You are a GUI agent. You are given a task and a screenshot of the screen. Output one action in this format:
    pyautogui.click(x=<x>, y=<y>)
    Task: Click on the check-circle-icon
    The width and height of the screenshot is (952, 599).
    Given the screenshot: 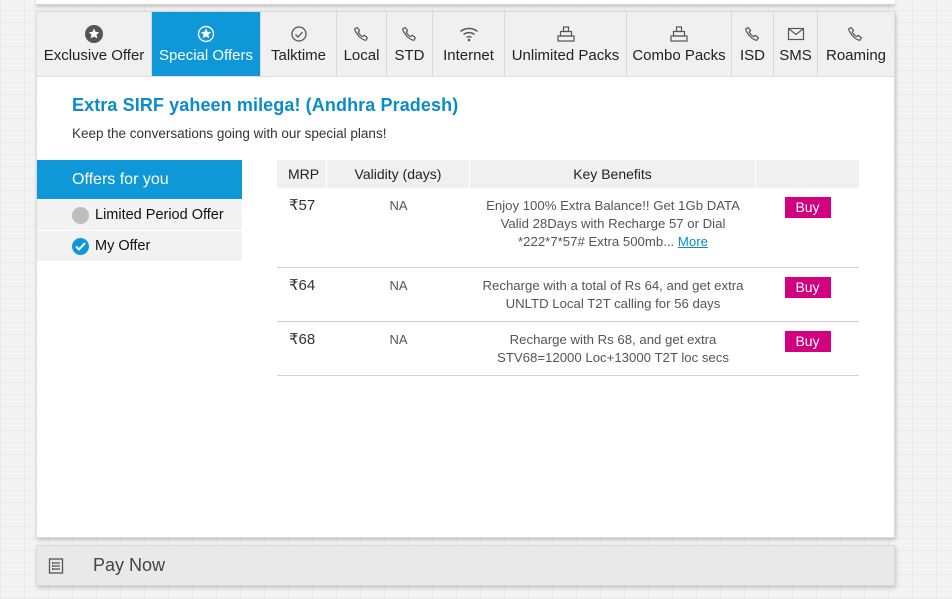 What is the action you would take?
    pyautogui.click(x=80, y=246)
    